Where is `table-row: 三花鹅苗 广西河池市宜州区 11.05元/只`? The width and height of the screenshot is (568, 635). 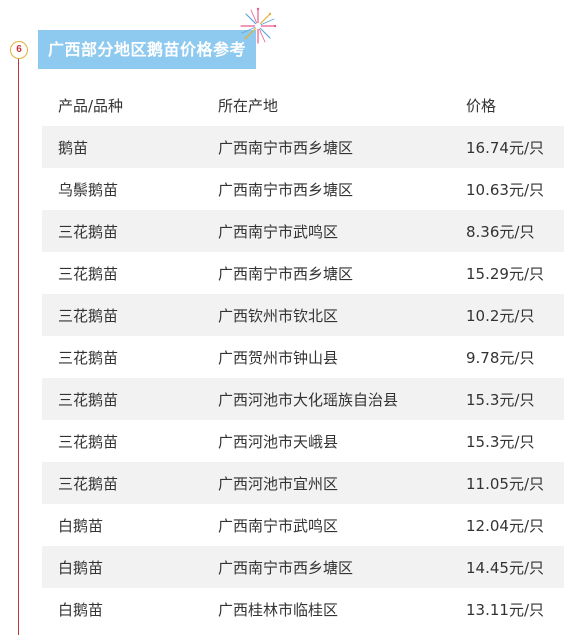 table-row: 三花鹅苗 广西河池市宜州区 11.05元/只 is located at coordinates (303, 483).